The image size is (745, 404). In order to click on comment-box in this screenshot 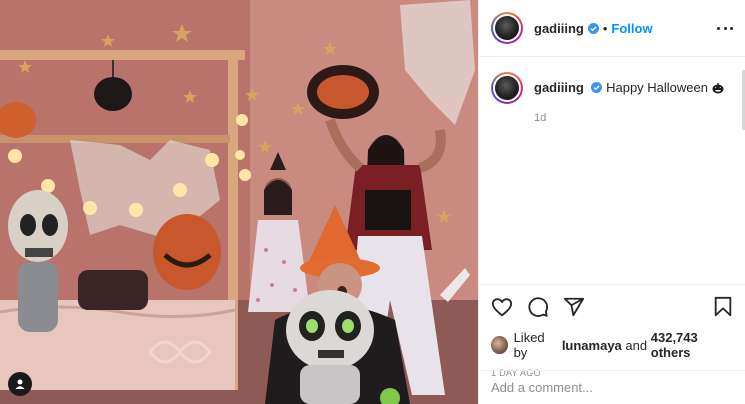, I will do `click(612, 387)`.